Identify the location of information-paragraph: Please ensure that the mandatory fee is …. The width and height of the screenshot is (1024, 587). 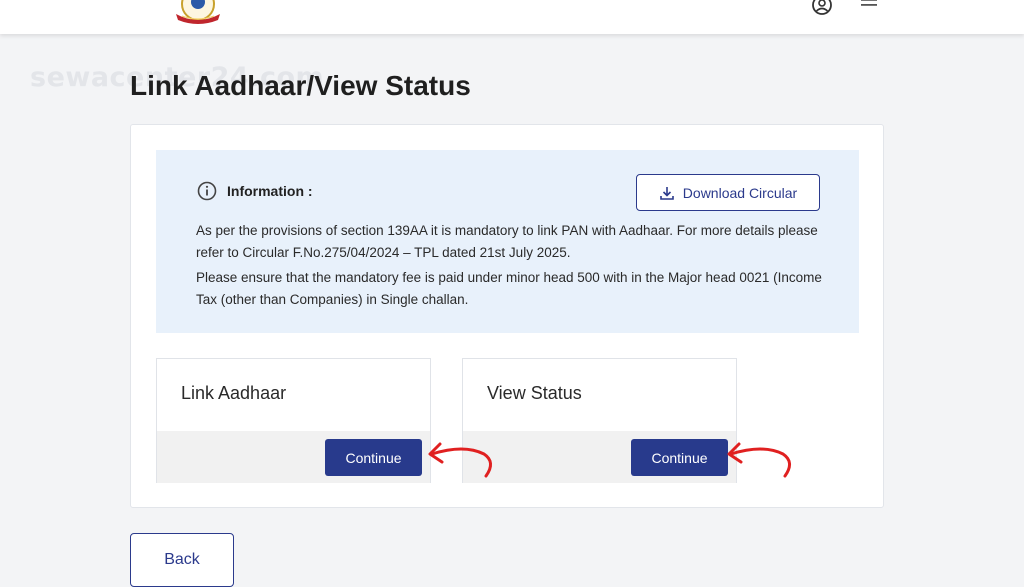
(509, 288).